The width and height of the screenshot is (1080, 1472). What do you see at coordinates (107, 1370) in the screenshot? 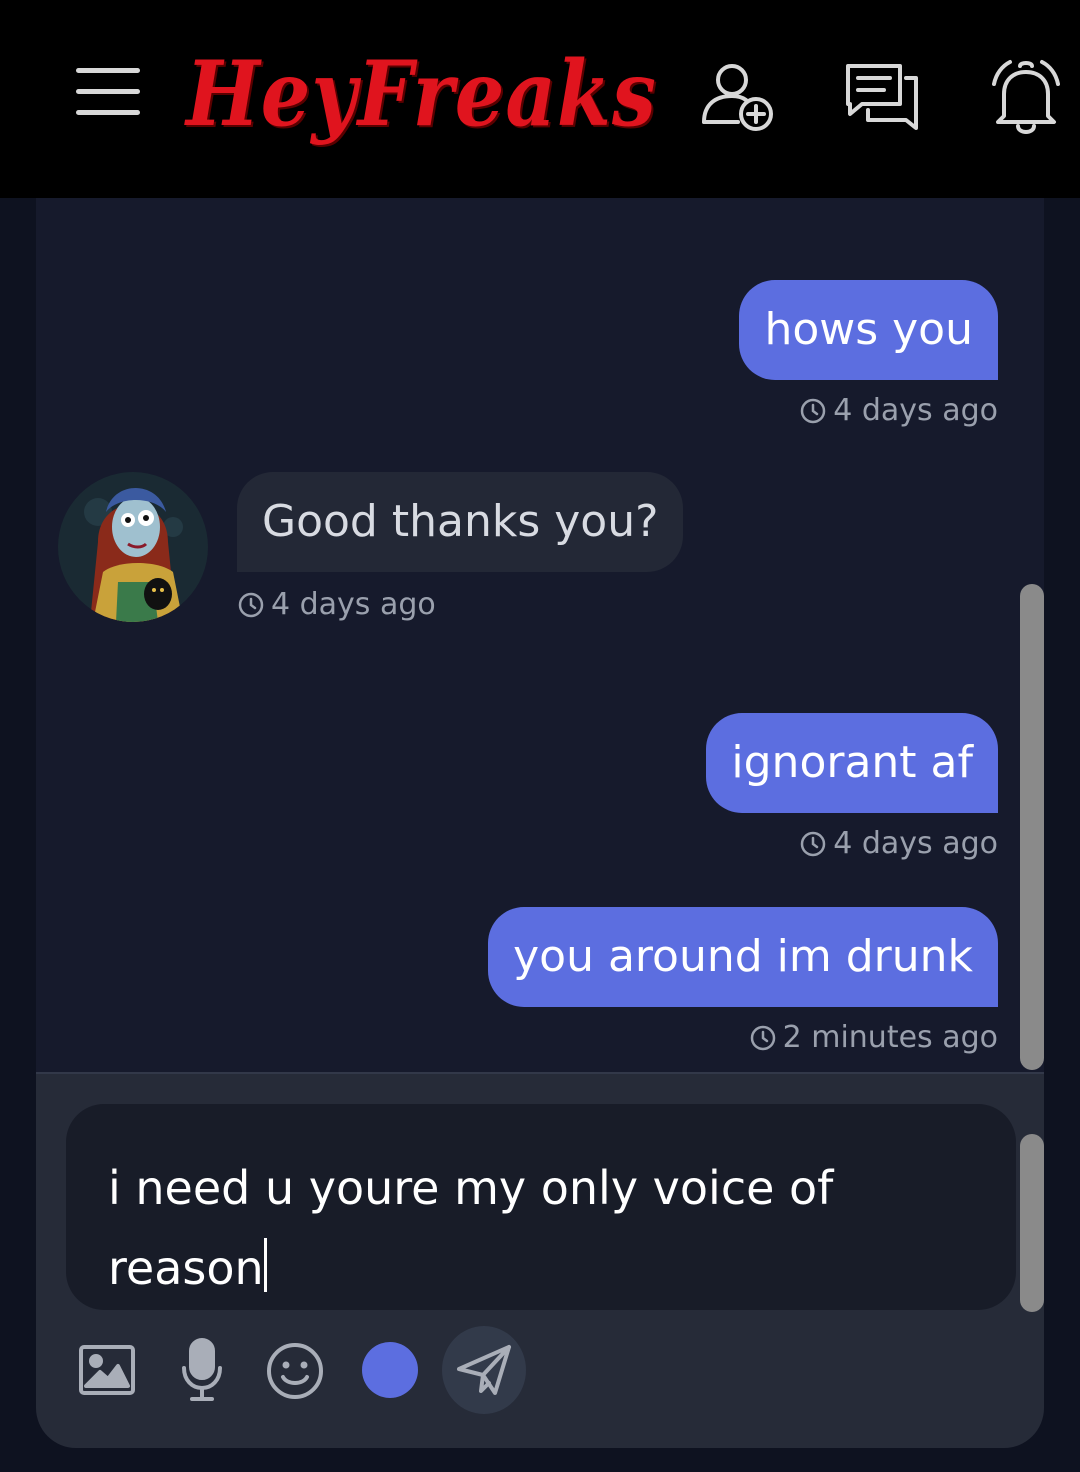
I see `image-icon` at bounding box center [107, 1370].